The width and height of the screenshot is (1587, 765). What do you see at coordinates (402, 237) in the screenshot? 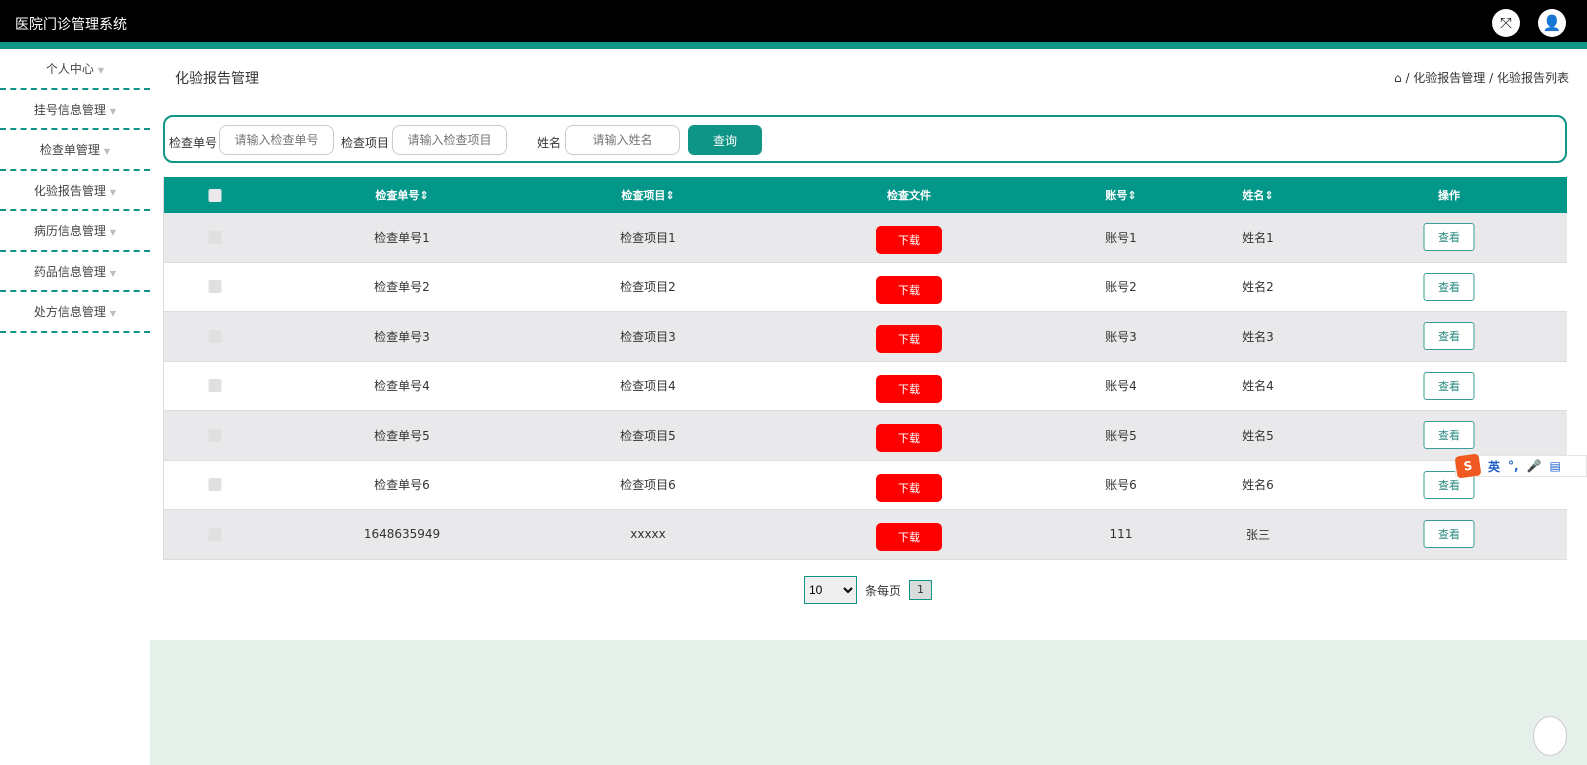
I see `cell-exam-id: 检查单号1` at bounding box center [402, 237].